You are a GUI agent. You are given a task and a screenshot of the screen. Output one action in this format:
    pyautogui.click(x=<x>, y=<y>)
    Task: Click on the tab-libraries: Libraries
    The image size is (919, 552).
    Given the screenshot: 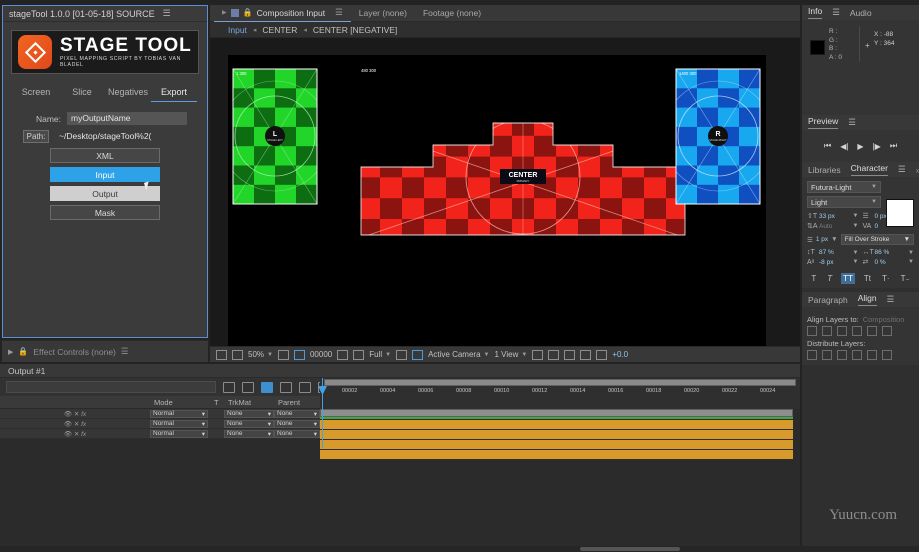 What is the action you would take?
    pyautogui.click(x=824, y=170)
    